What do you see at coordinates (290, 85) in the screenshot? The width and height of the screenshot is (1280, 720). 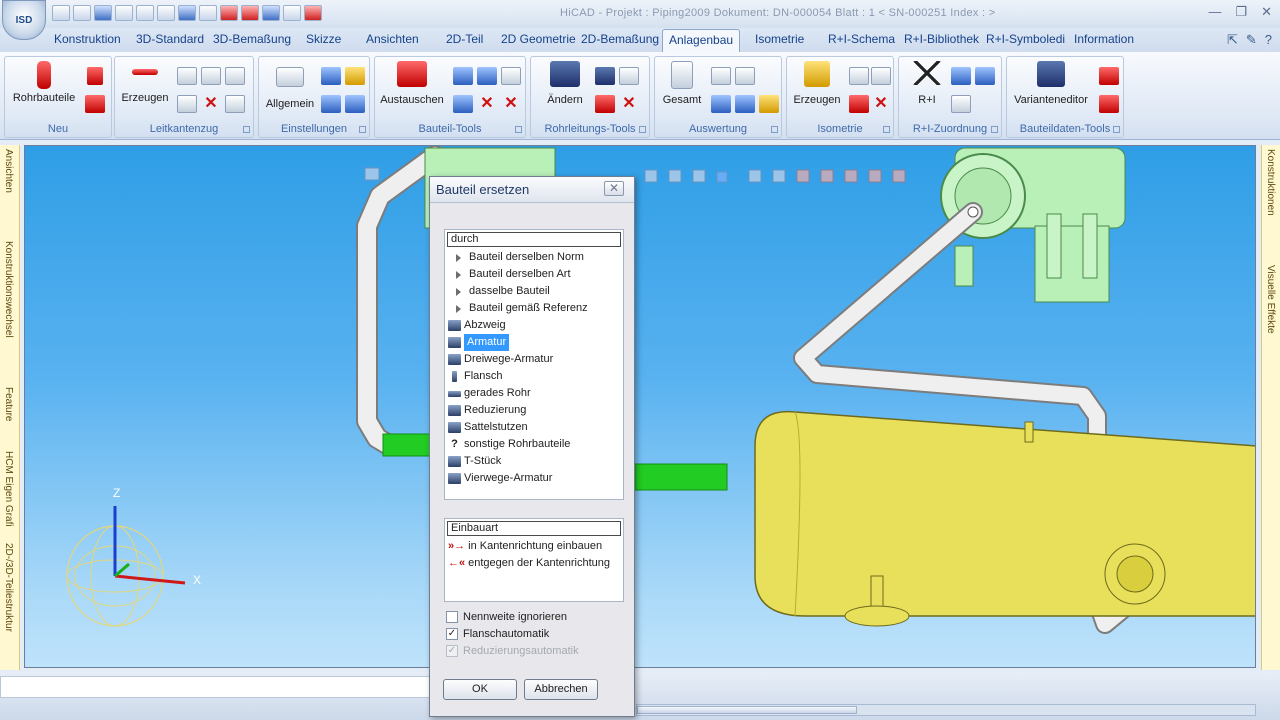 I see `allgemein-button: Allgemein` at bounding box center [290, 85].